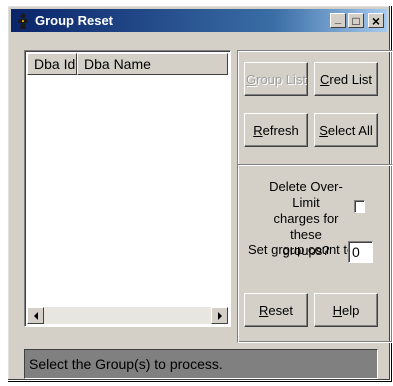 The image size is (393, 386). I want to click on refresh-label: efresh, so click(280, 130).